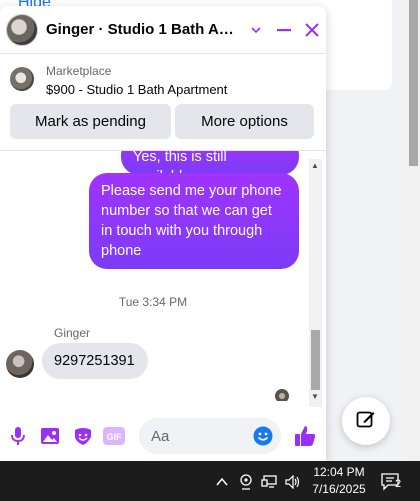 This screenshot has height=501, width=420. Describe the element at coordinates (95, 361) in the screenshot. I see `incoming-message: 9297251391` at that location.